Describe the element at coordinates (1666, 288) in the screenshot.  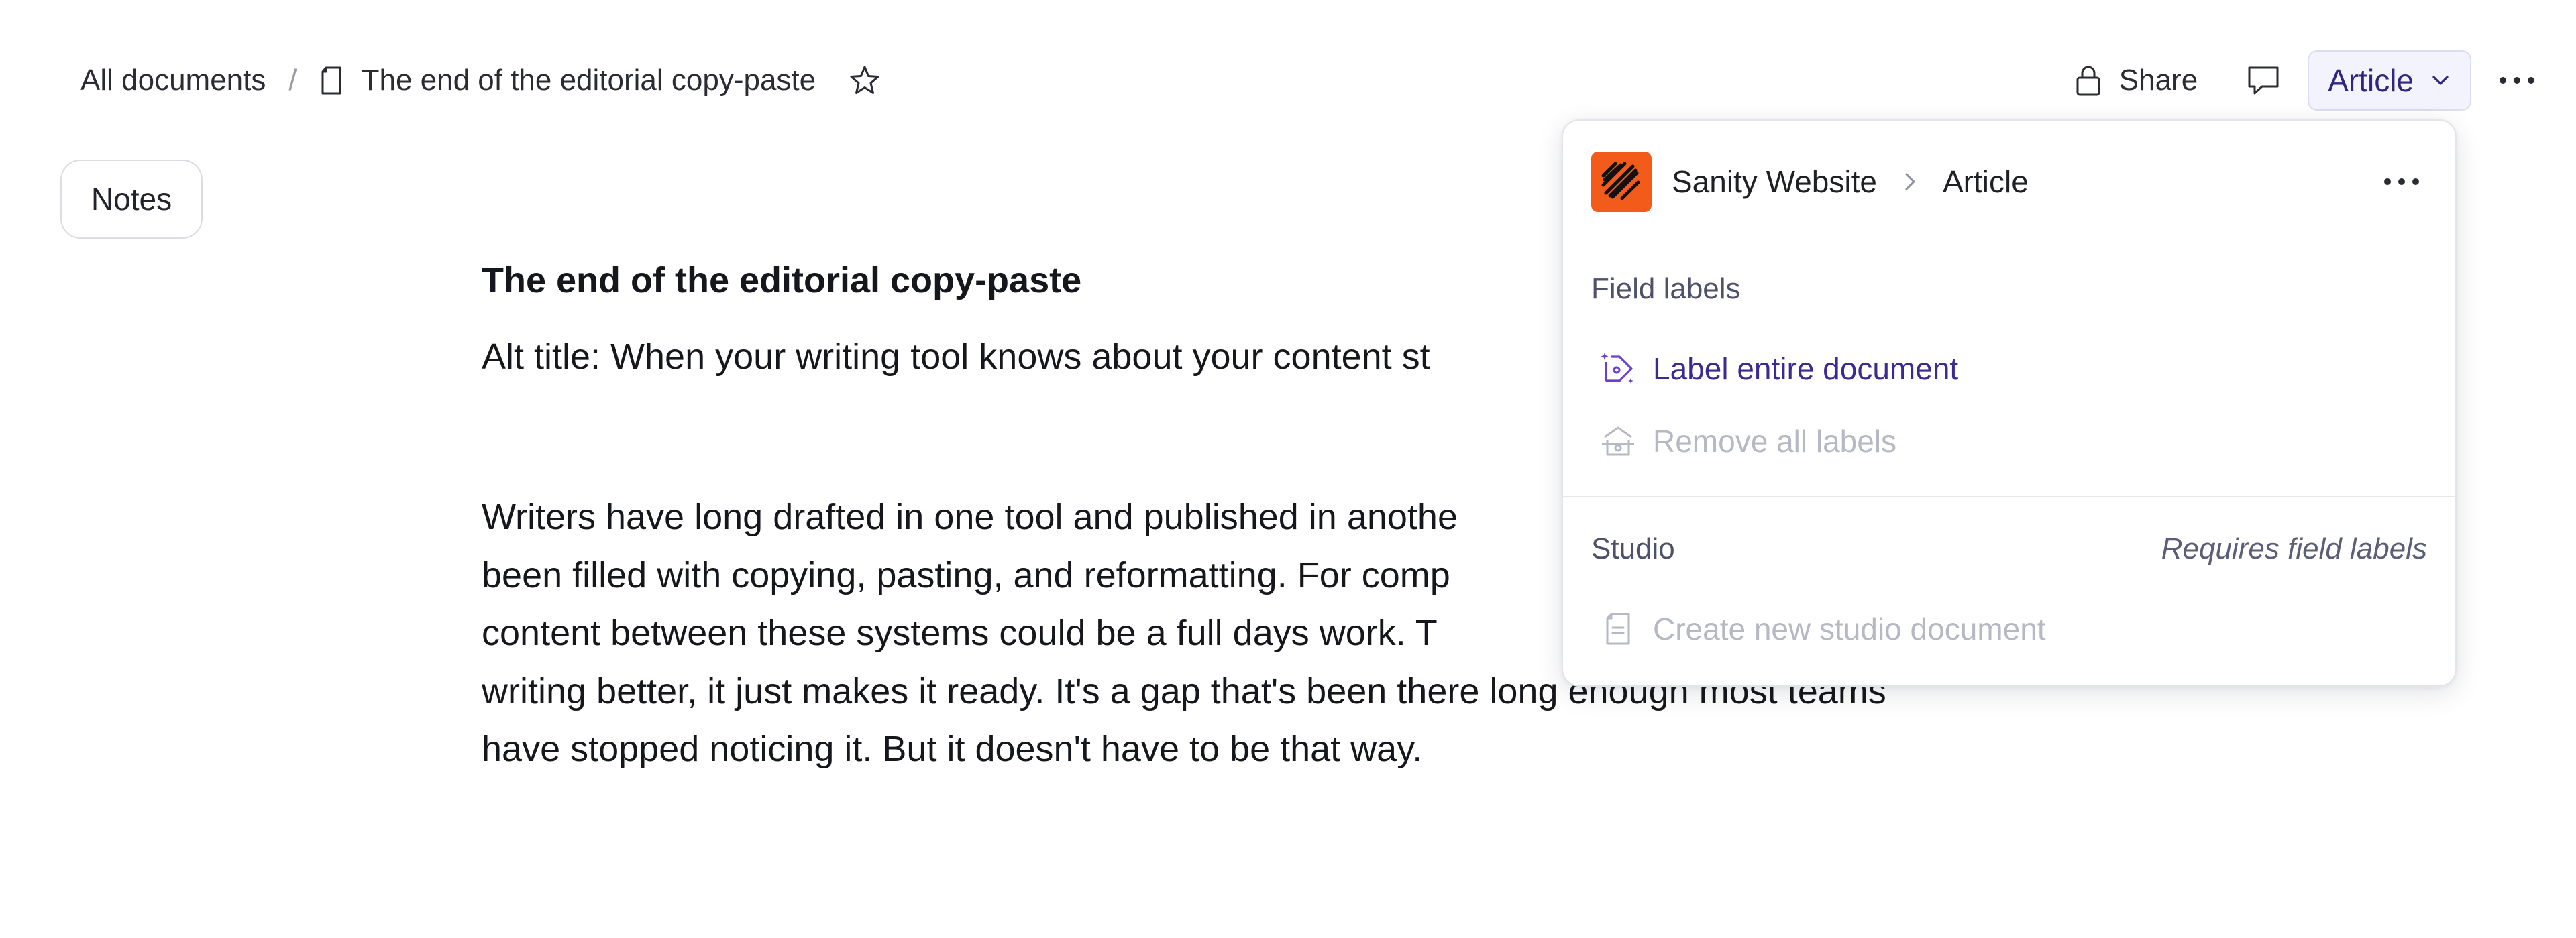
I see `field-labels-heading: Field labels` at that location.